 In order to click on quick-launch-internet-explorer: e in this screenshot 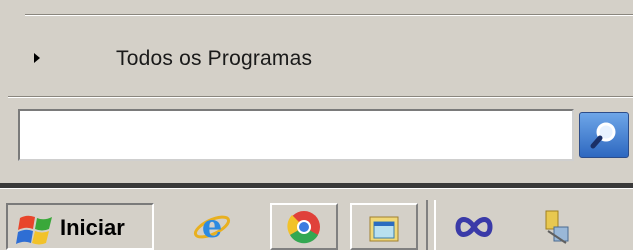, I will do `click(212, 226)`.